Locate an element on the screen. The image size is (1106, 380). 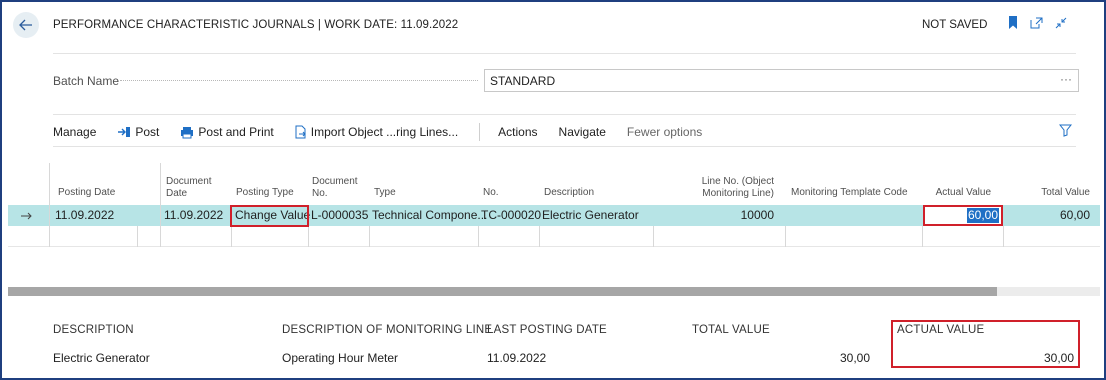
cell-description: Electric Generator is located at coordinates (590, 215).